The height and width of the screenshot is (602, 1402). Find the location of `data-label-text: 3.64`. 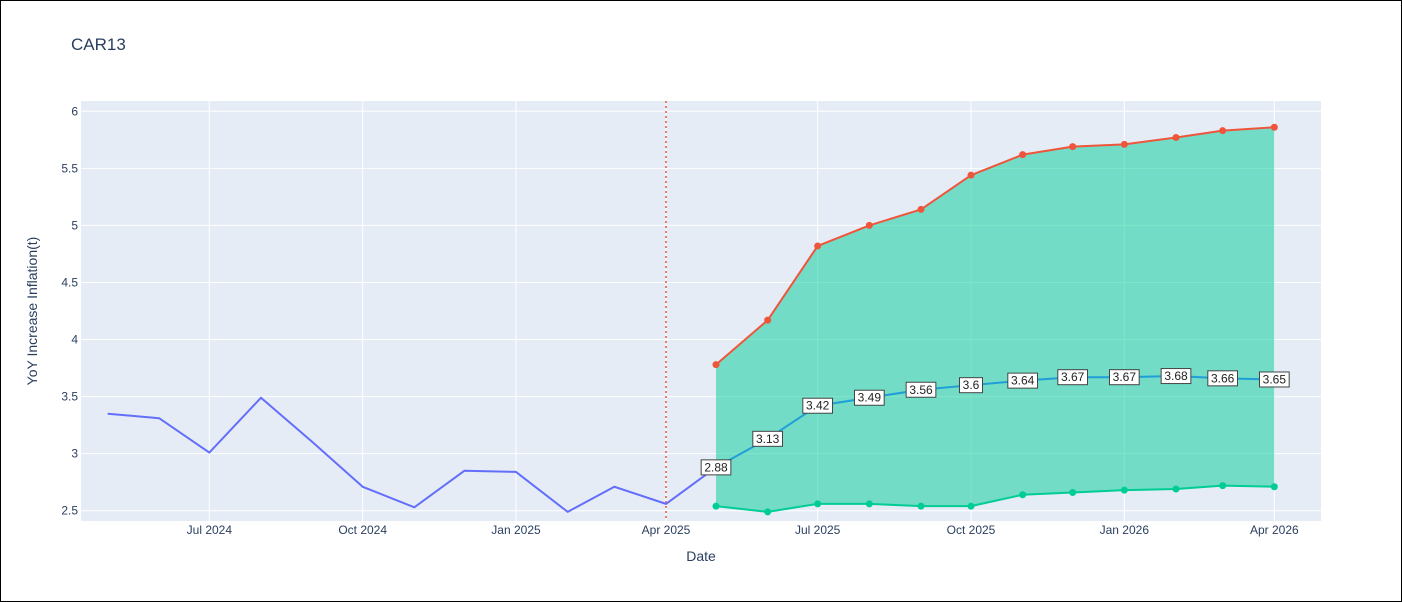

data-label-text: 3.64 is located at coordinates (1023, 381).